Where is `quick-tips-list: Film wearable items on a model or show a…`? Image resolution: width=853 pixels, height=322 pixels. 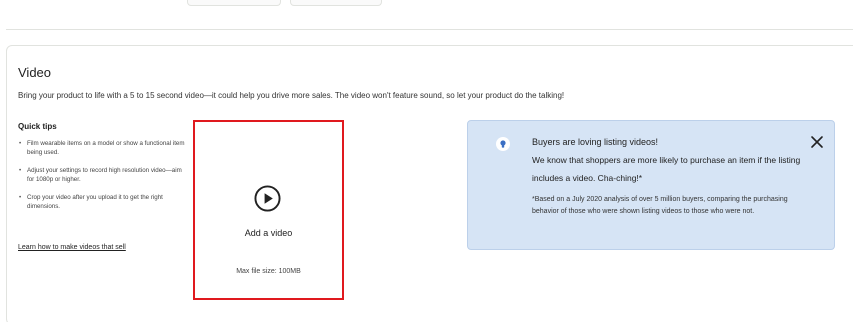 quick-tips-list: Film wearable items on a model or show a… is located at coordinates (103, 179).